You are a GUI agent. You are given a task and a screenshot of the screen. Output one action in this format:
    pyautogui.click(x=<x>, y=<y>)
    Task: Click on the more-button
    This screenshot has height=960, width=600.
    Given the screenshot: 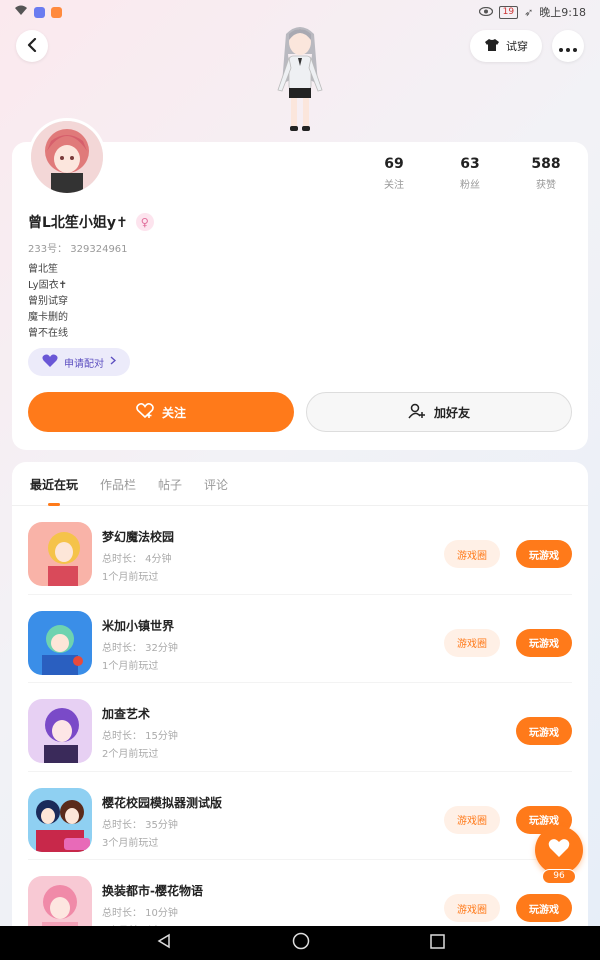 What is the action you would take?
    pyautogui.click(x=568, y=46)
    